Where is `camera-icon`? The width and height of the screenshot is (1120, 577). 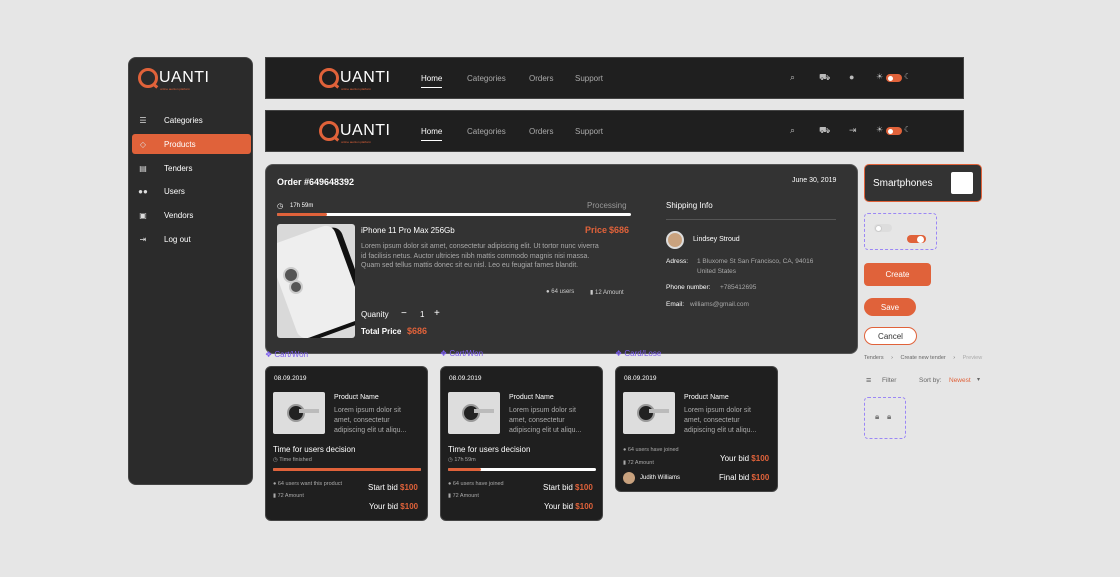 camera-icon is located at coordinates (296, 287).